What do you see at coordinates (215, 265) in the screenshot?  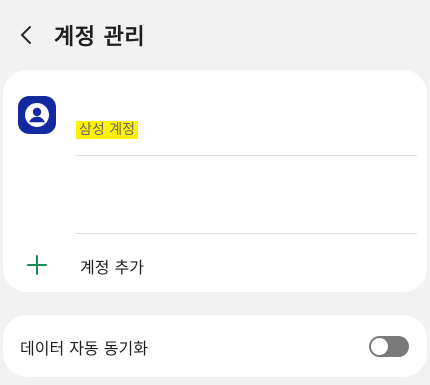 I see `add-account-button: 계정 추가` at bounding box center [215, 265].